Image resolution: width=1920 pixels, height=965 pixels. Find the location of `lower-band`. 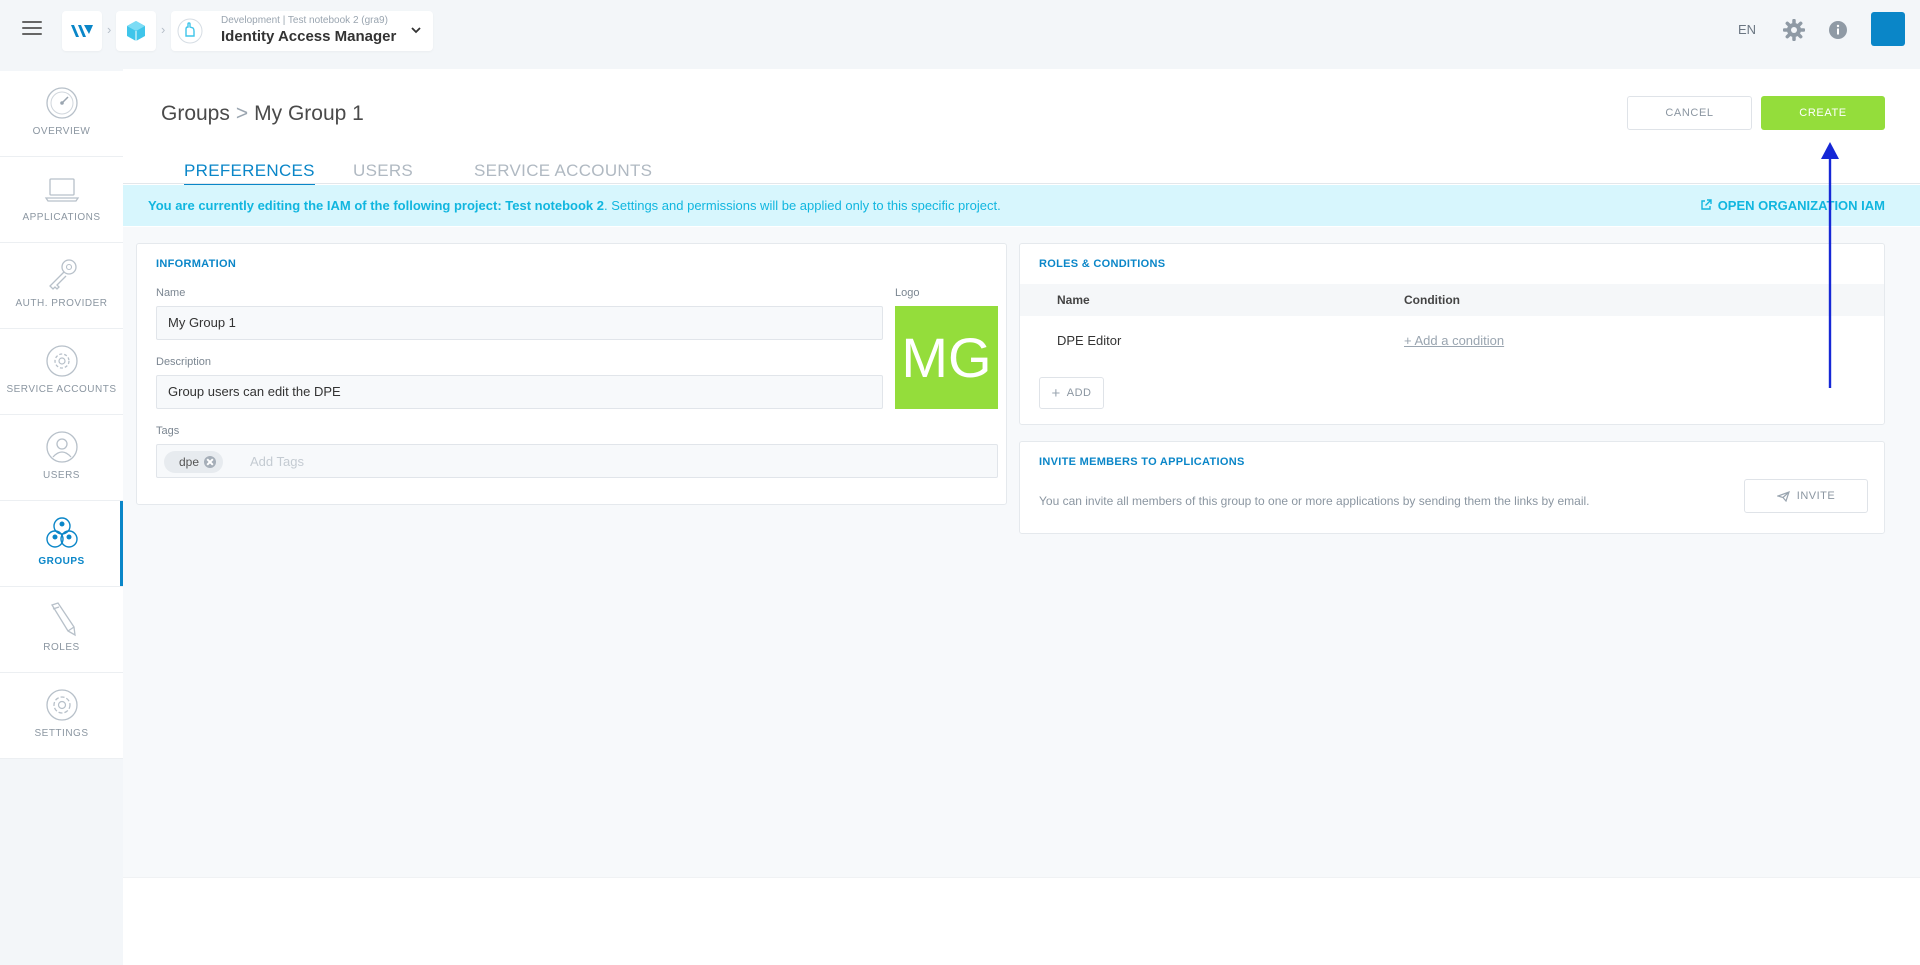

lower-band is located at coordinates (1021, 921).